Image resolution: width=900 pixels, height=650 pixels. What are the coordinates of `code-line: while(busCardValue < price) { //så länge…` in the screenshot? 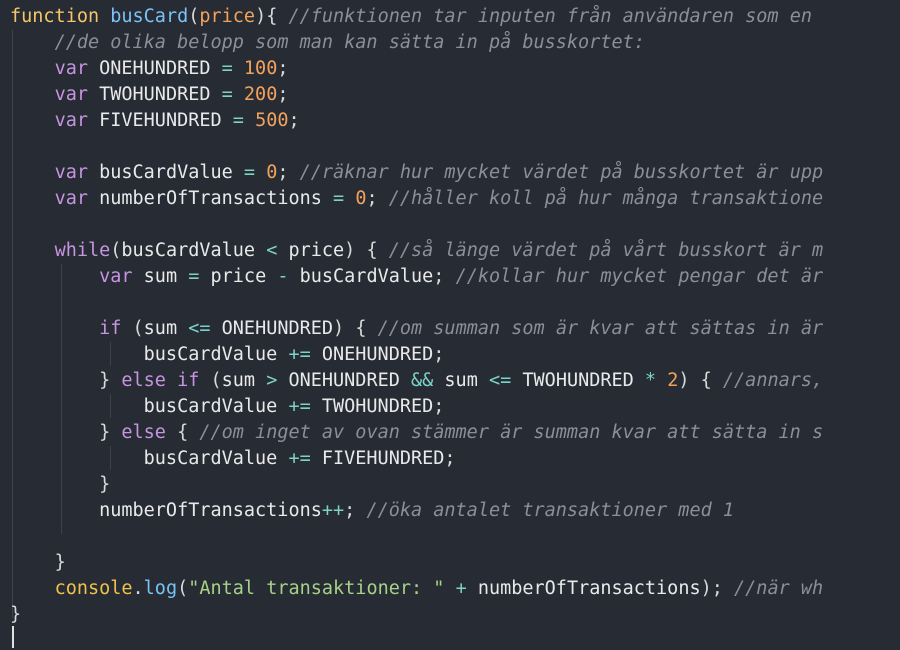 It's located at (412, 251).